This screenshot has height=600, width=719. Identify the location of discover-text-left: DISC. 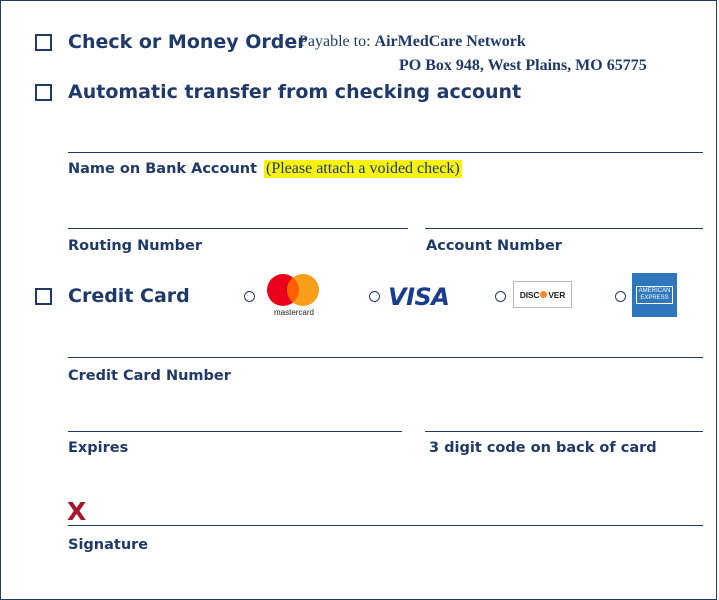
(529, 294).